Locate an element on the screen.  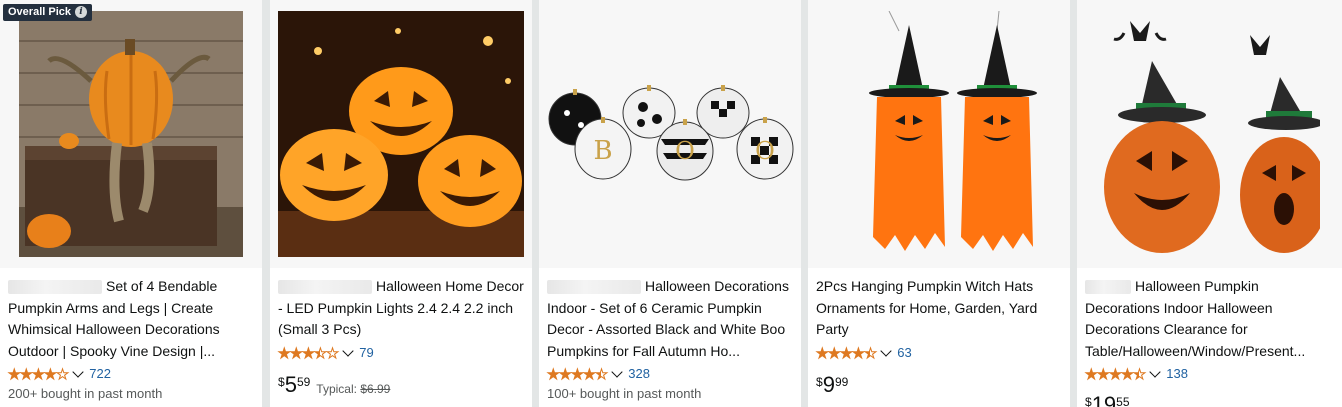
rating-row: ★★★★★ ★★★★★ 63 is located at coordinates (863, 352).